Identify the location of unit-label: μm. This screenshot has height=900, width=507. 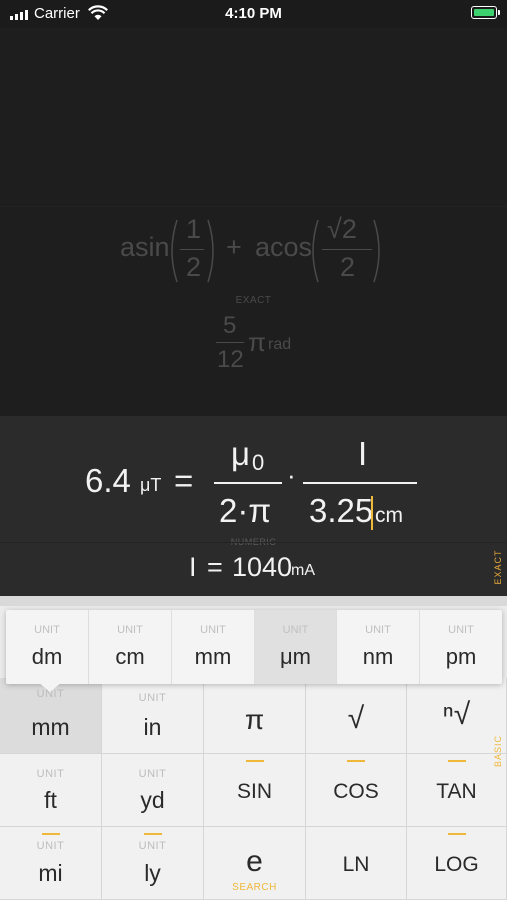
(295, 656).